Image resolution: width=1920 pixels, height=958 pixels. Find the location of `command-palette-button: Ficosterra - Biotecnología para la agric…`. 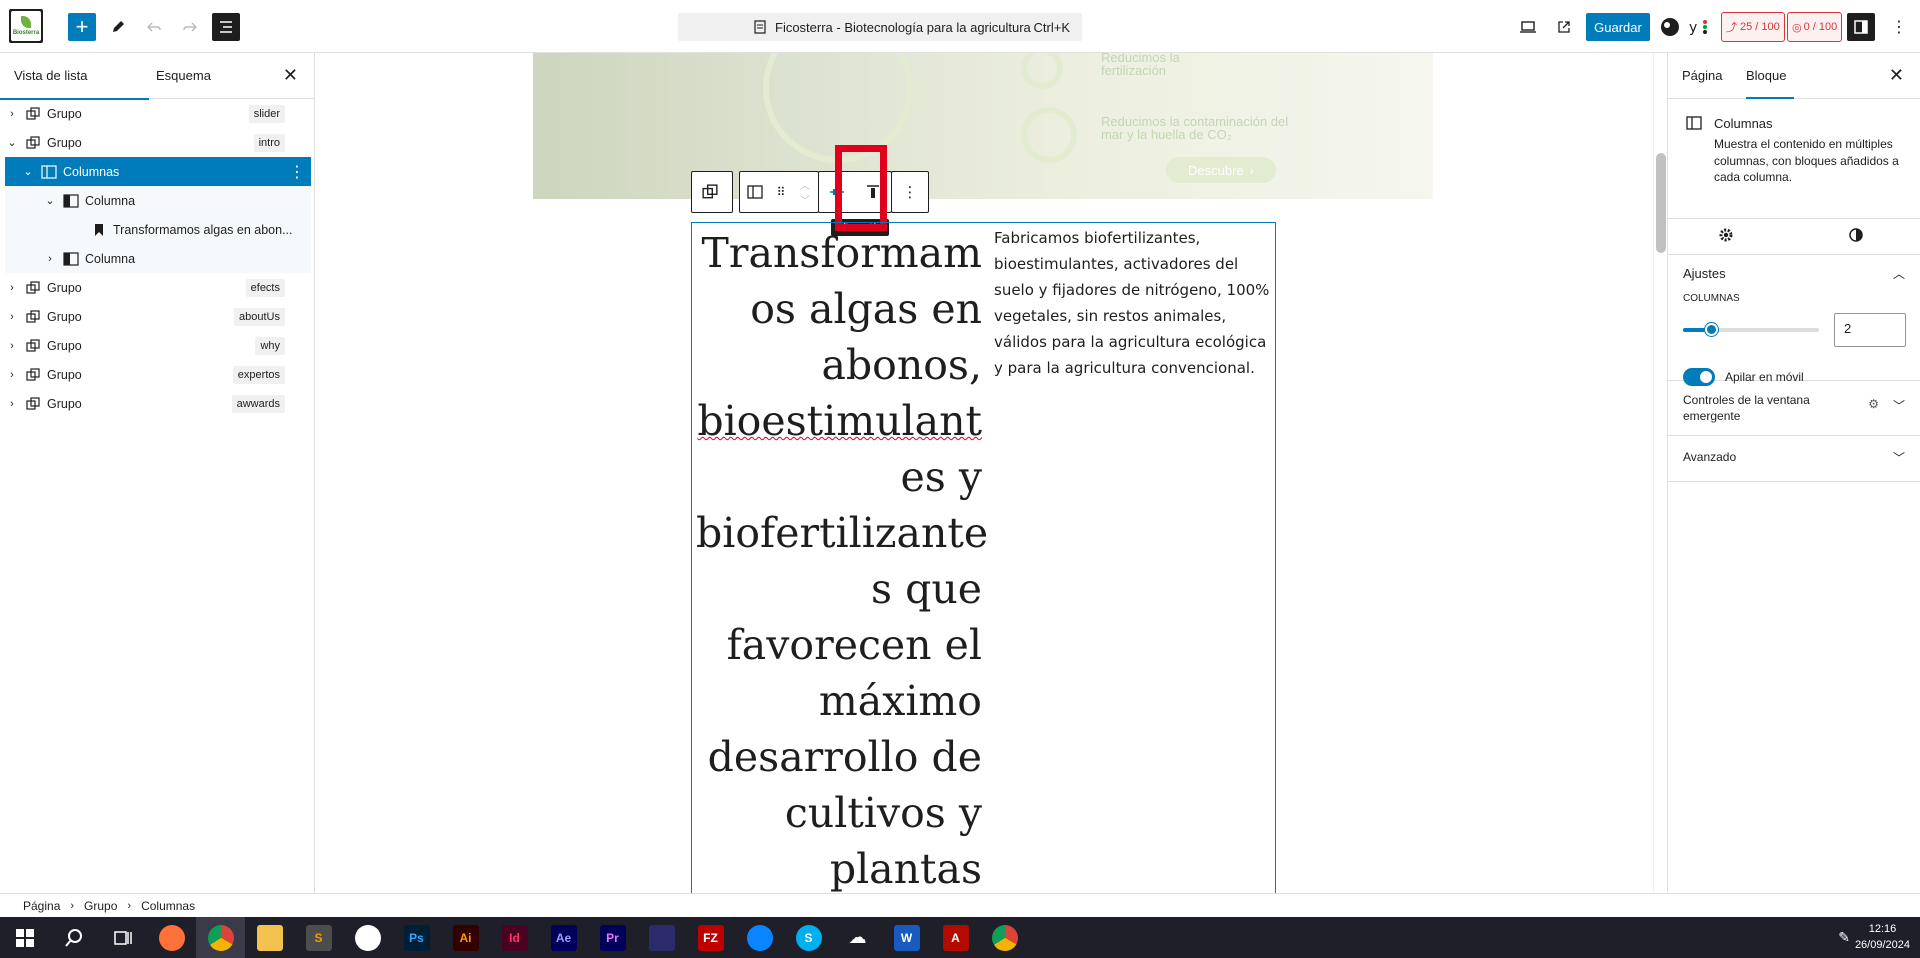

command-palette-button: Ficosterra - Biotecnología para la agric… is located at coordinates (880, 27).